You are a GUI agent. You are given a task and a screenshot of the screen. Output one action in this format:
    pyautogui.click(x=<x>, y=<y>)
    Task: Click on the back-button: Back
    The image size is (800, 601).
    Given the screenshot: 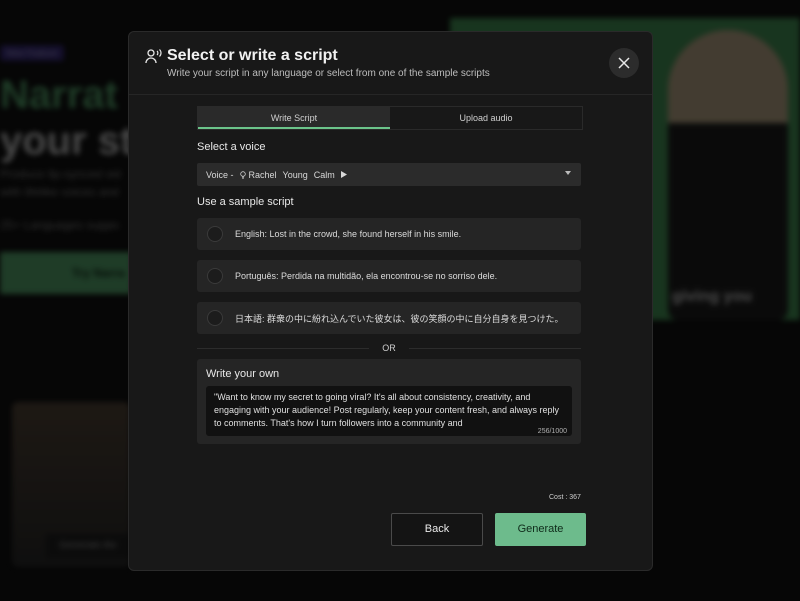 What is the action you would take?
    pyautogui.click(x=437, y=529)
    